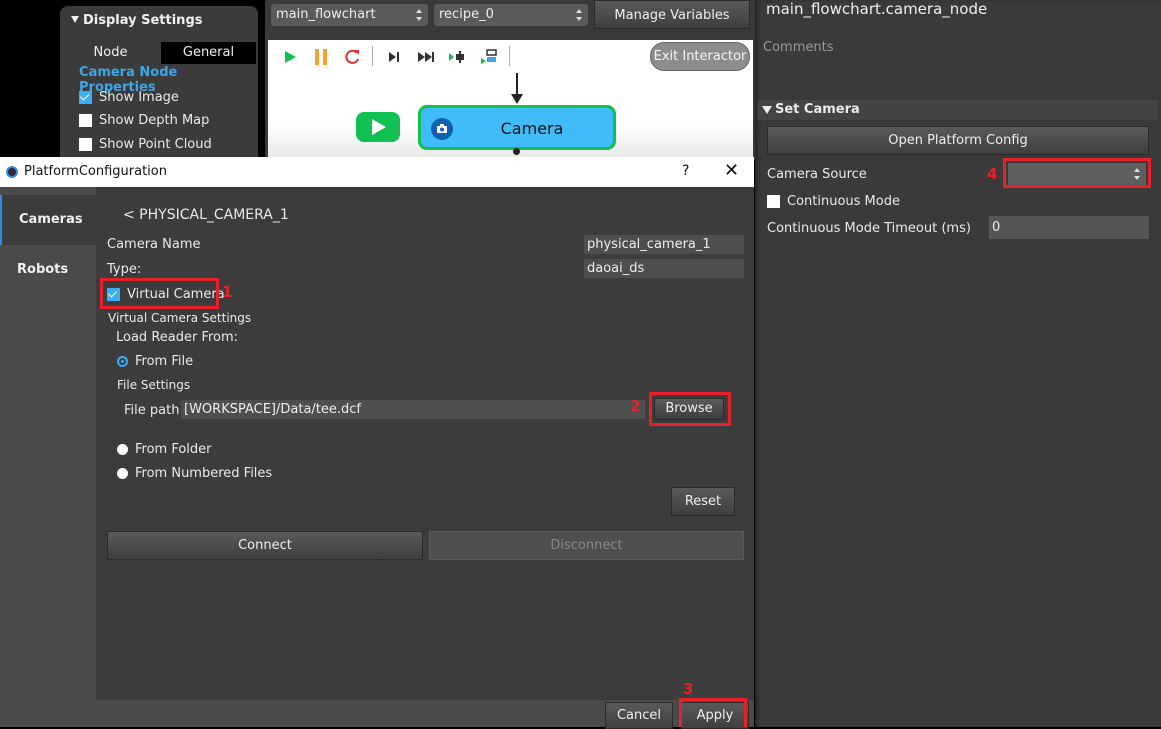 Image resolution: width=1161 pixels, height=729 pixels. I want to click on tab-node: Node, so click(110, 53).